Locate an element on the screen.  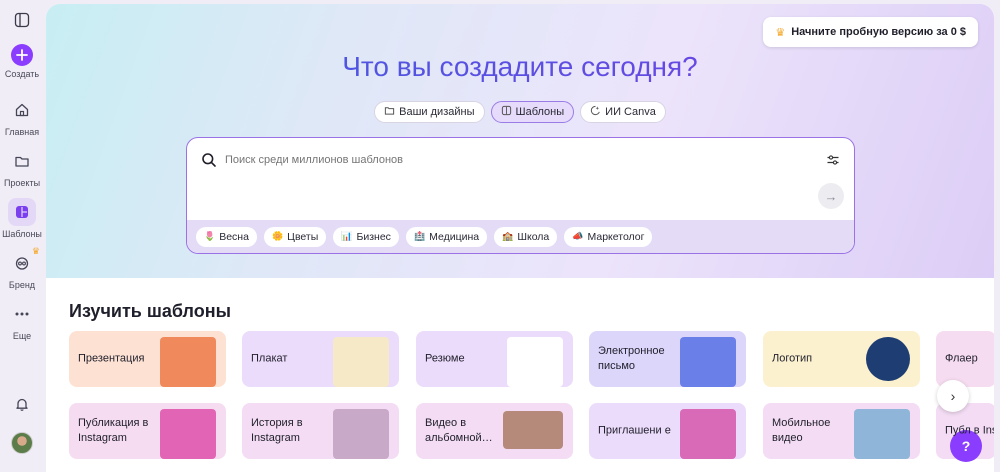
sidebar-item-create: Создать is located at coordinates (22, 61).